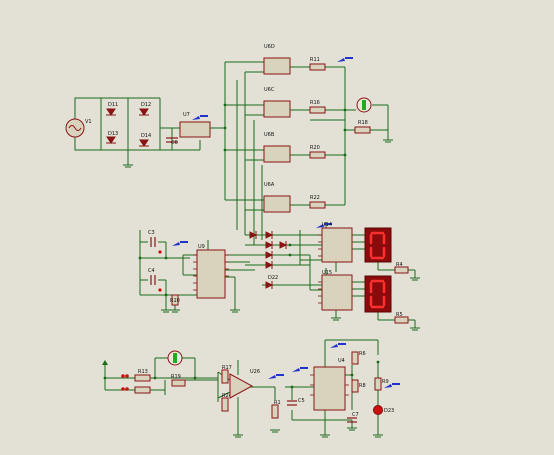 This screenshot has height=455, width=554. I want to click on resistor-r13, so click(142, 378).